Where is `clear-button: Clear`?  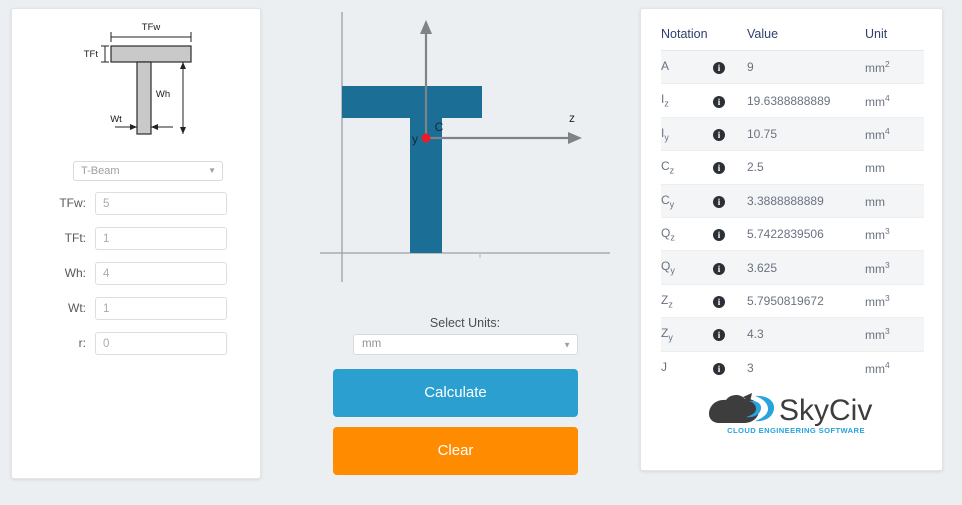
clear-button: Clear is located at coordinates (455, 451).